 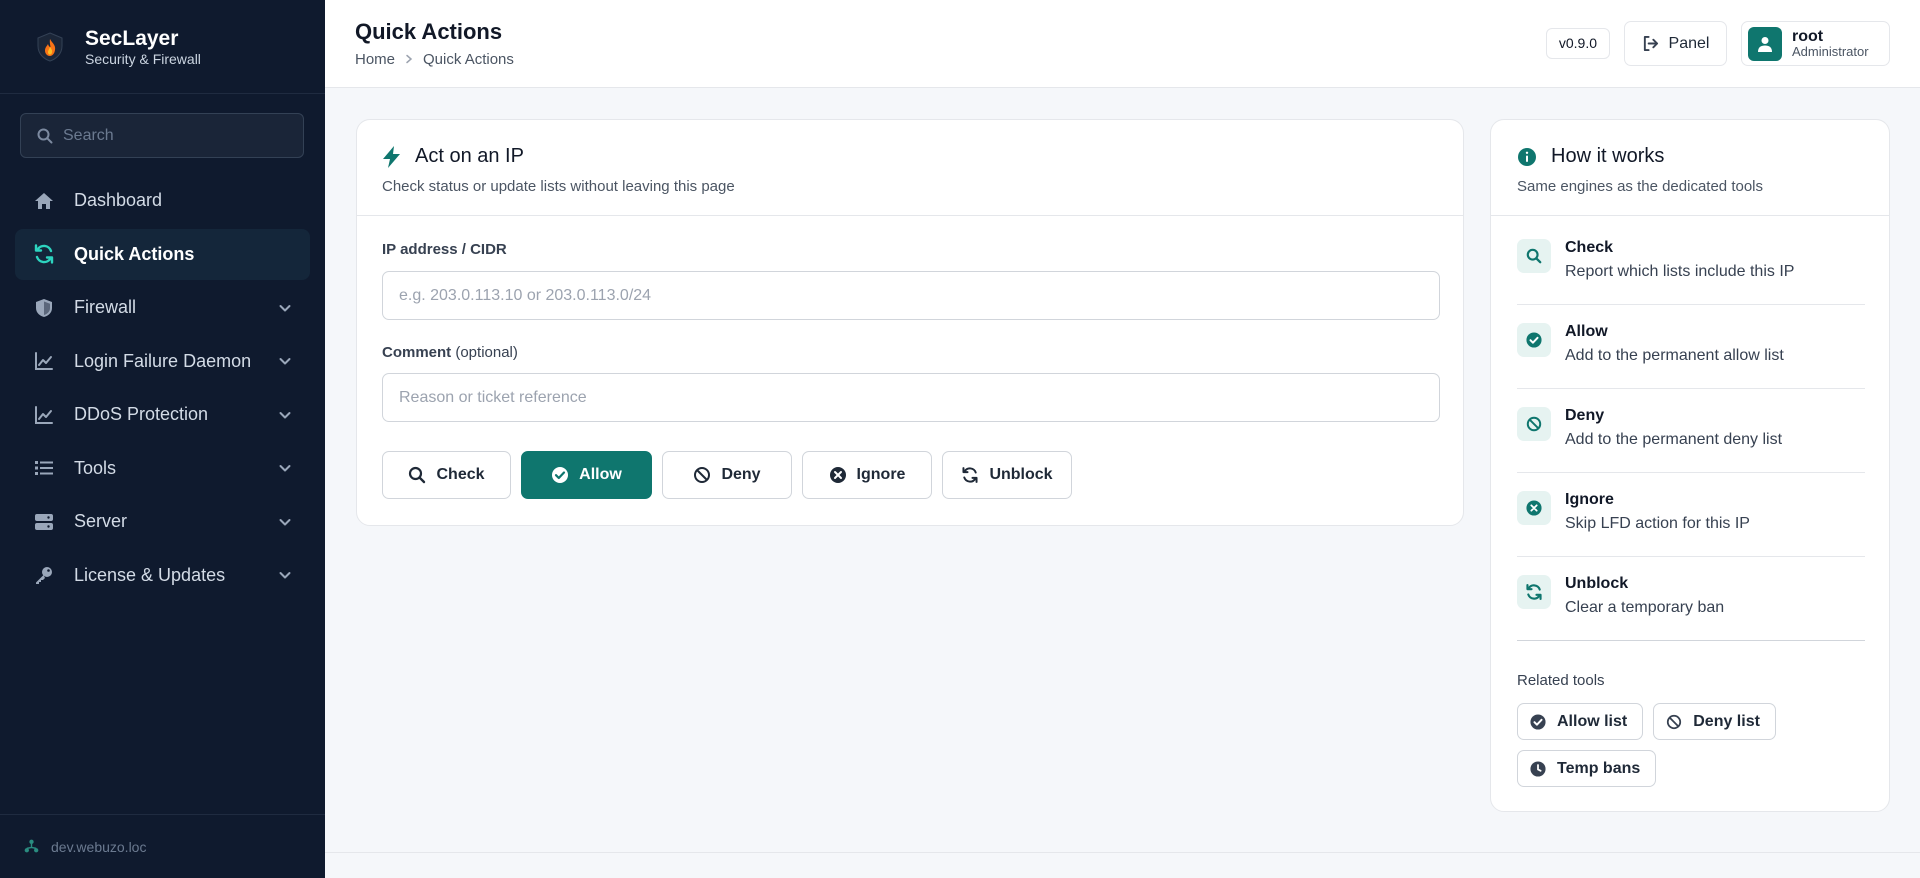 I want to click on how-item-desc: Report which lists include this IP, so click(x=1680, y=271).